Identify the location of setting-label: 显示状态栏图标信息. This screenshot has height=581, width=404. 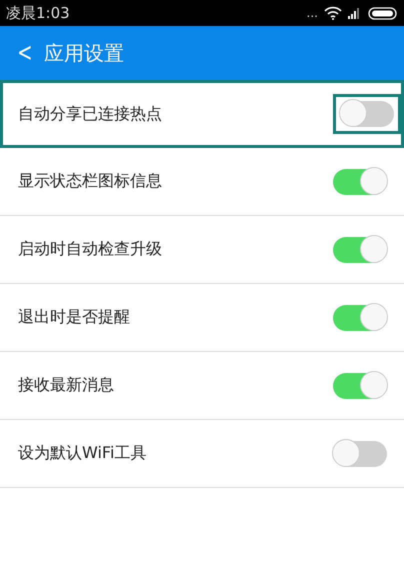
(90, 181).